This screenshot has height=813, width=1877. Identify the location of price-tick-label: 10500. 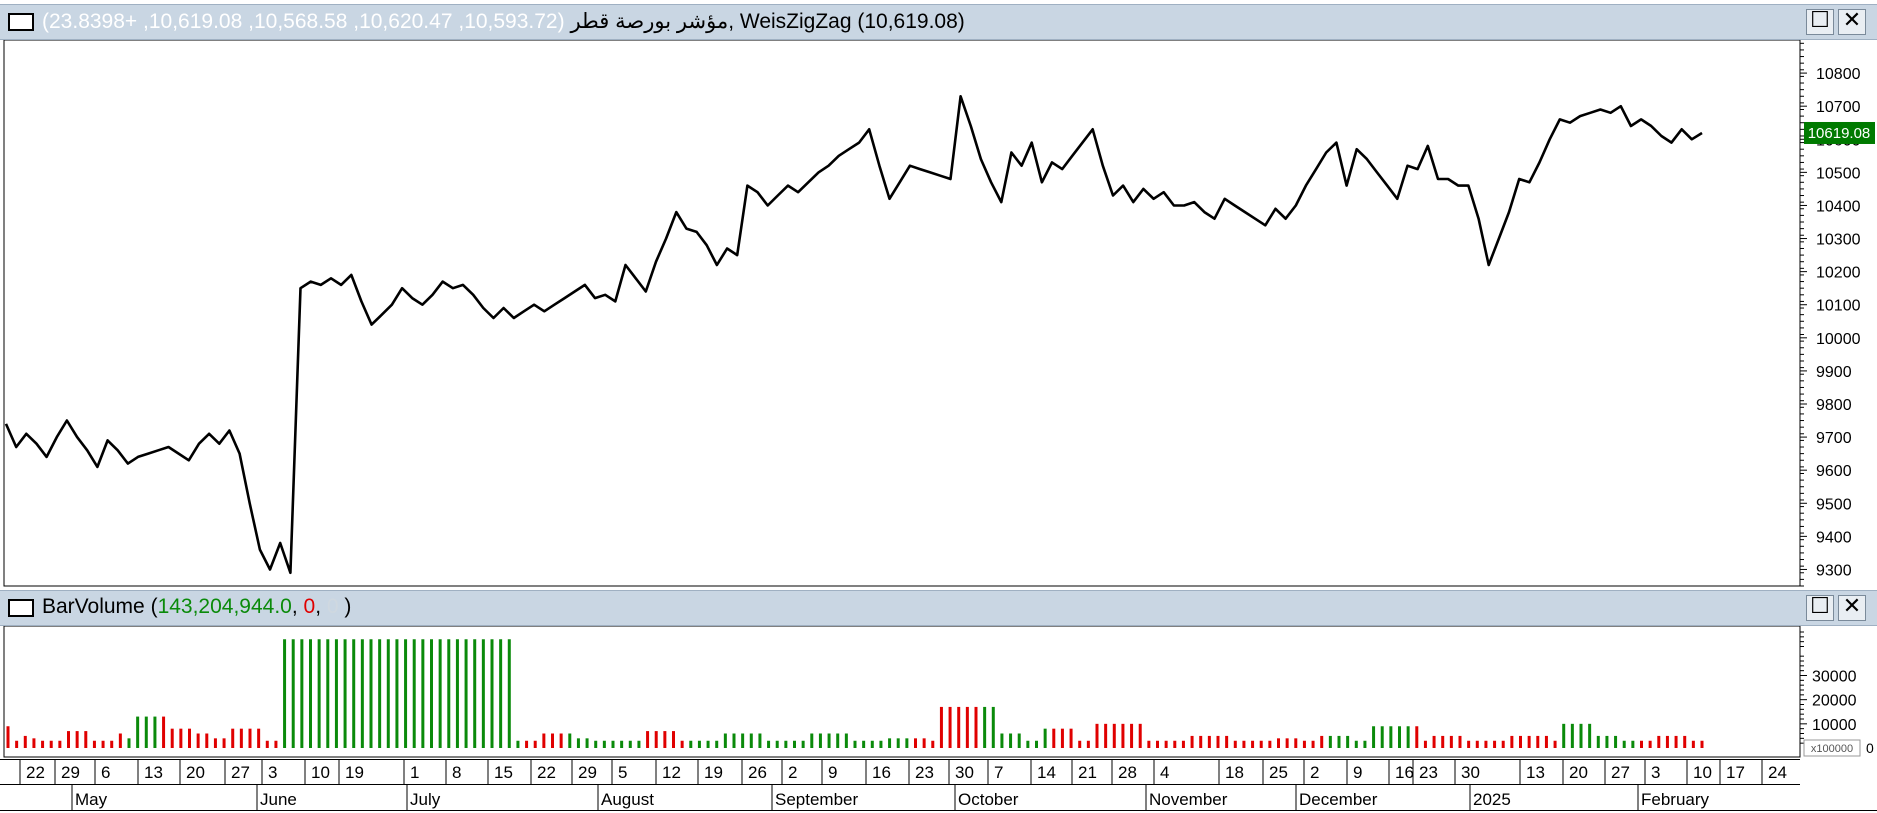
(1838, 173).